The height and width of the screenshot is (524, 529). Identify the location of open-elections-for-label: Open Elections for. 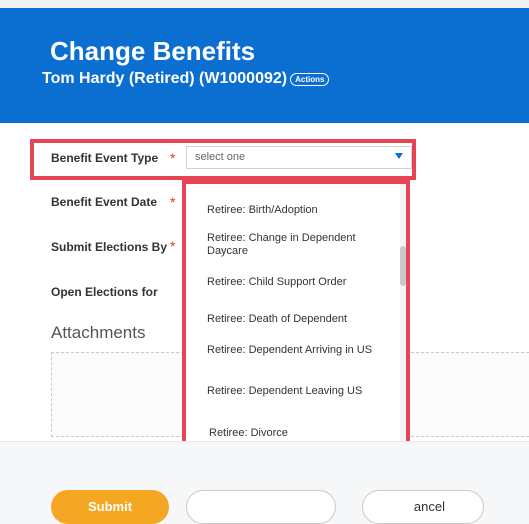
(104, 292).